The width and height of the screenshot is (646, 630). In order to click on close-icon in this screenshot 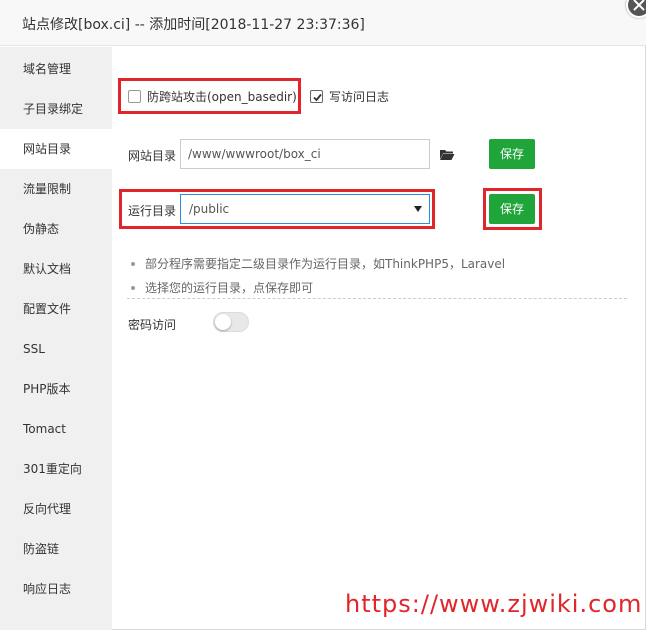, I will do `click(639, 5)`.